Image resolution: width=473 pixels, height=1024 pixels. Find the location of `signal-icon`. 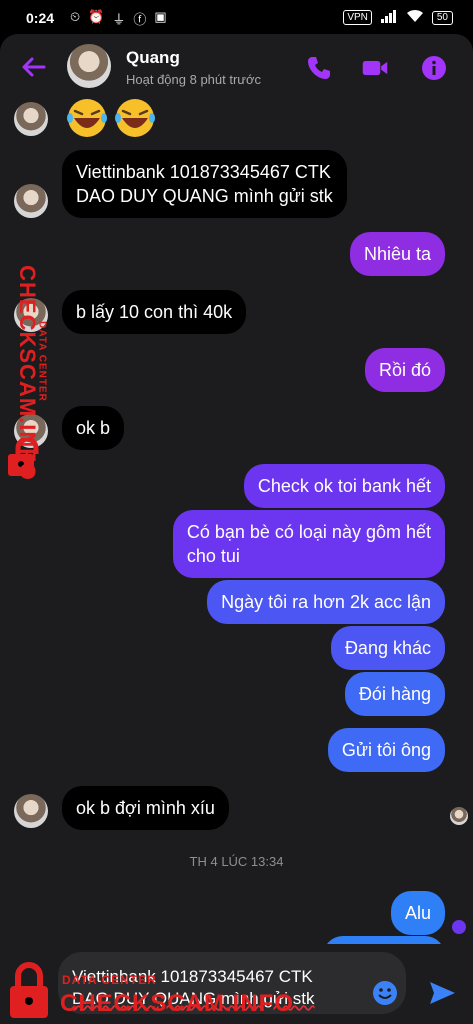

signal-icon is located at coordinates (389, 17).